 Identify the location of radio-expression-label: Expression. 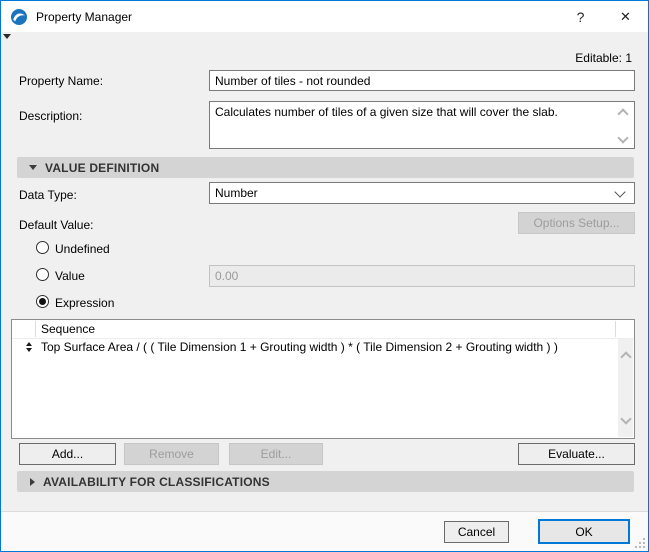
(84, 303).